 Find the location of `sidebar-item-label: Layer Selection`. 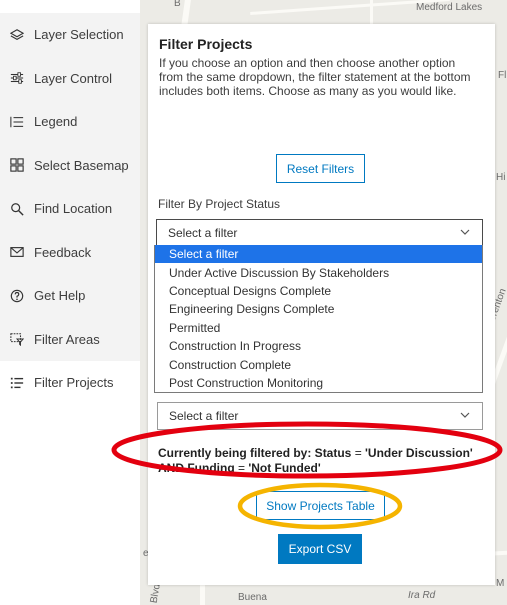

sidebar-item-label: Layer Selection is located at coordinates (79, 35).